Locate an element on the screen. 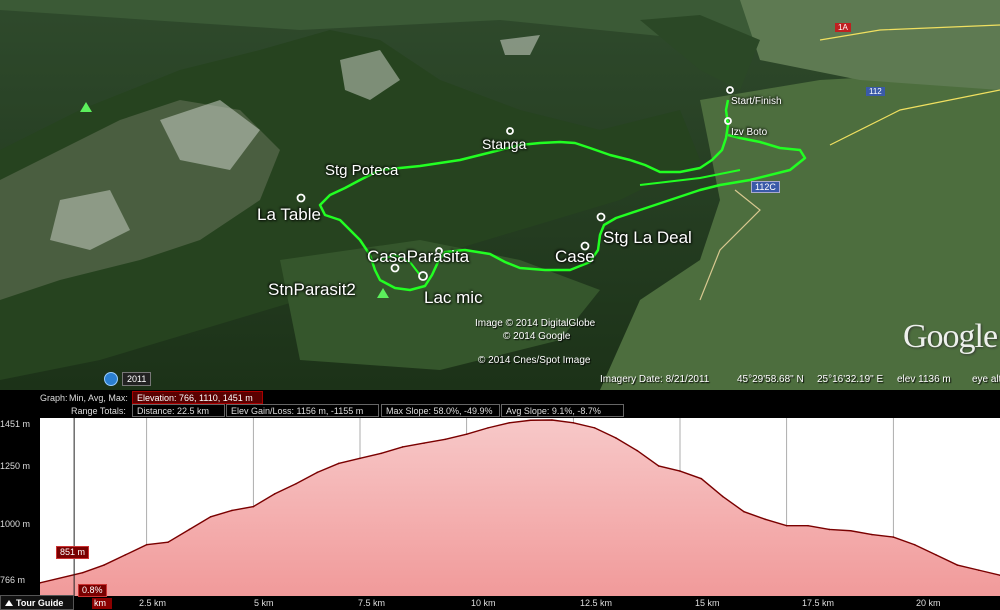 This screenshot has height=610, width=1000. road-shield-1a: 1A is located at coordinates (843, 27).